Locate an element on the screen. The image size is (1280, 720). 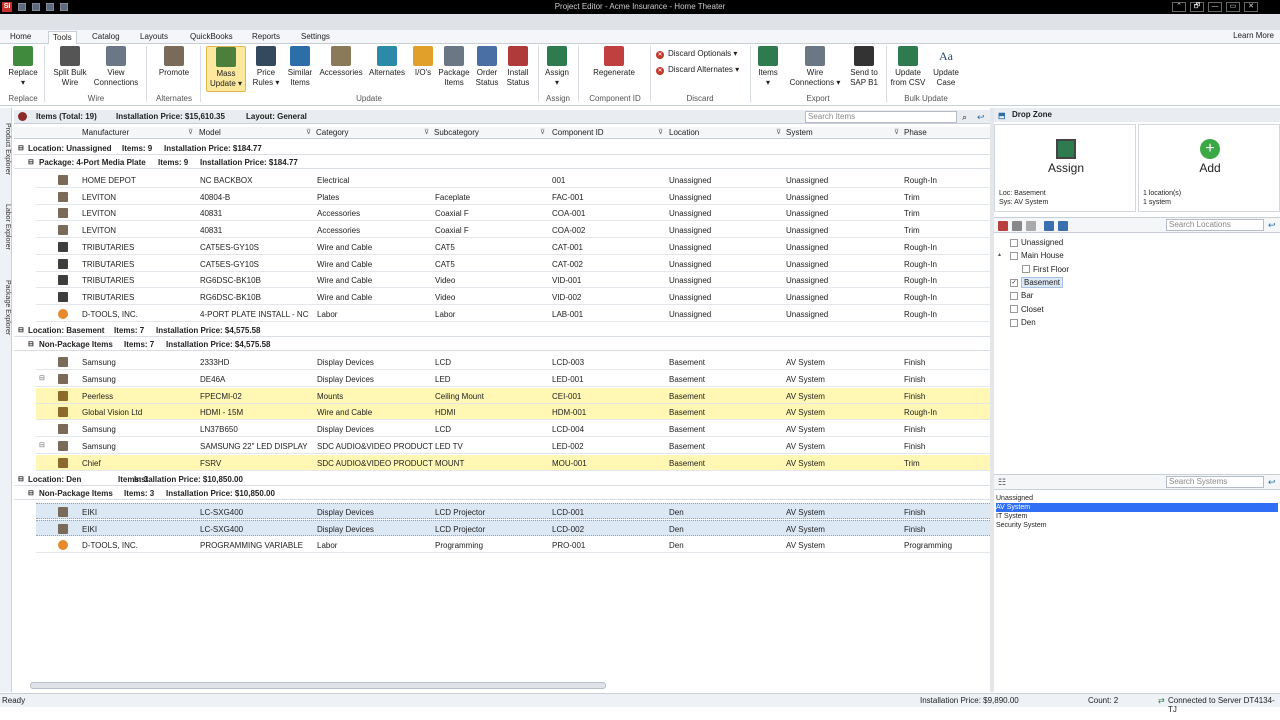
col-category: Category is located at coordinates (332, 132).